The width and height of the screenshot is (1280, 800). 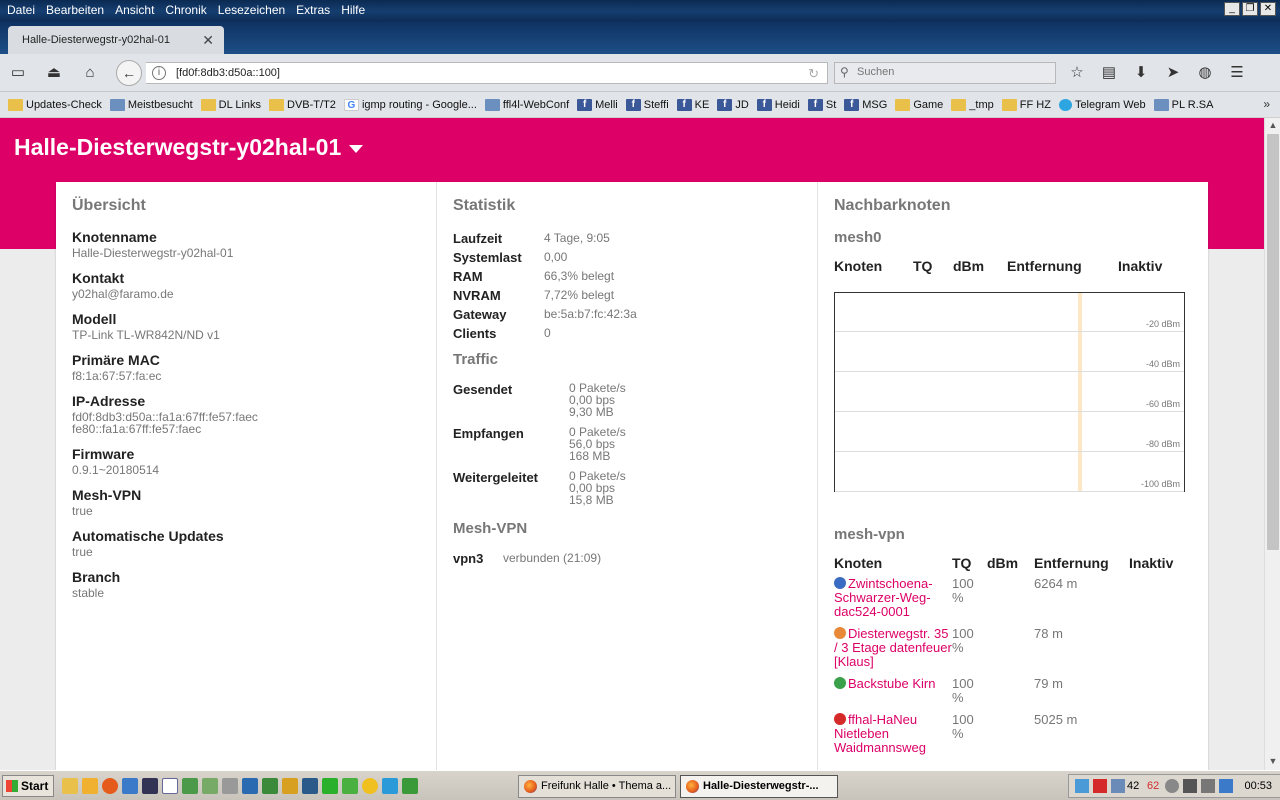 I want to click on vpn-col-tq: TQ, so click(x=969, y=566).